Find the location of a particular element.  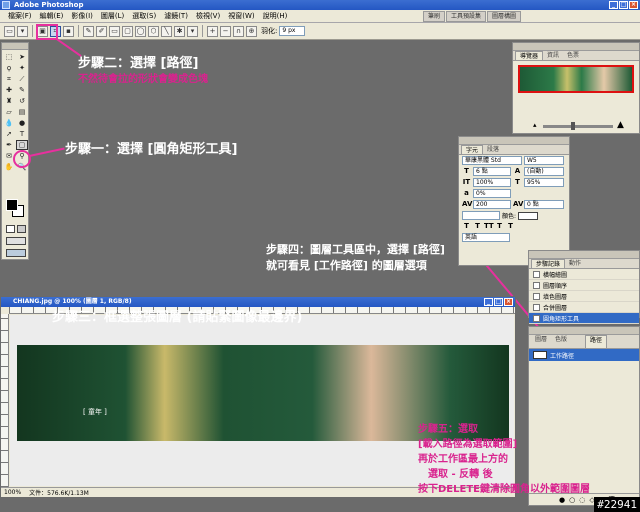

brush-tool-icon: ✎ is located at coordinates (22, 90).